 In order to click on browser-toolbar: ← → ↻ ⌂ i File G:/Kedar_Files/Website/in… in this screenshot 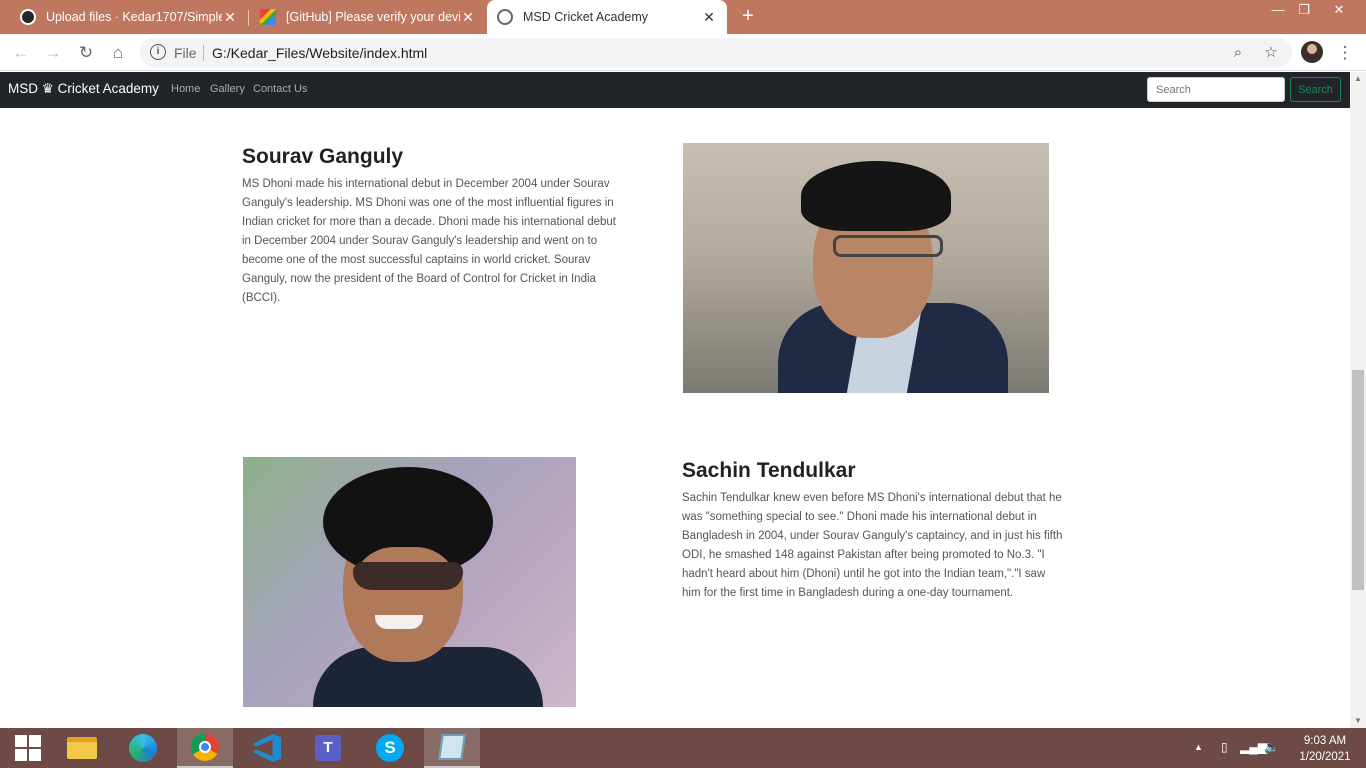, I will do `click(683, 52)`.